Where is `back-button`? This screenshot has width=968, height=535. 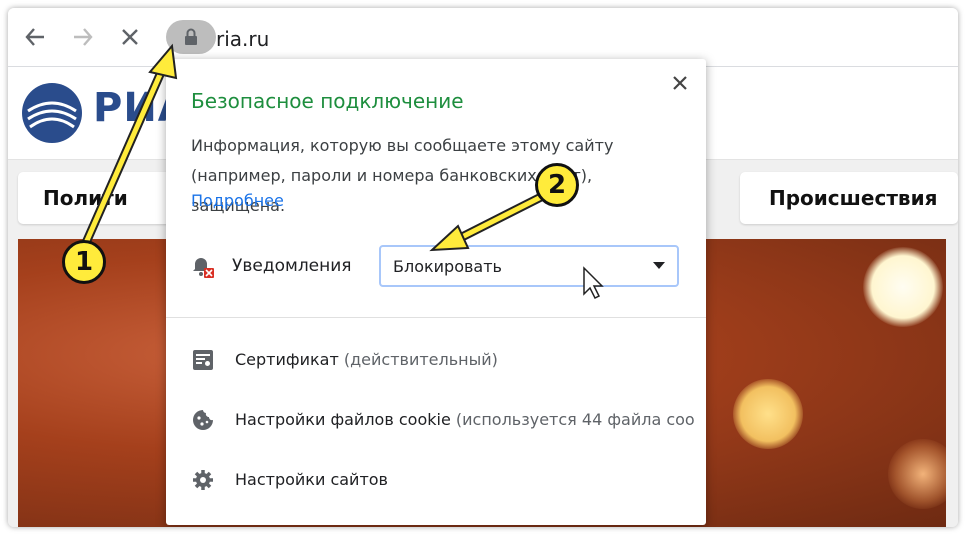
back-button is located at coordinates (35, 37).